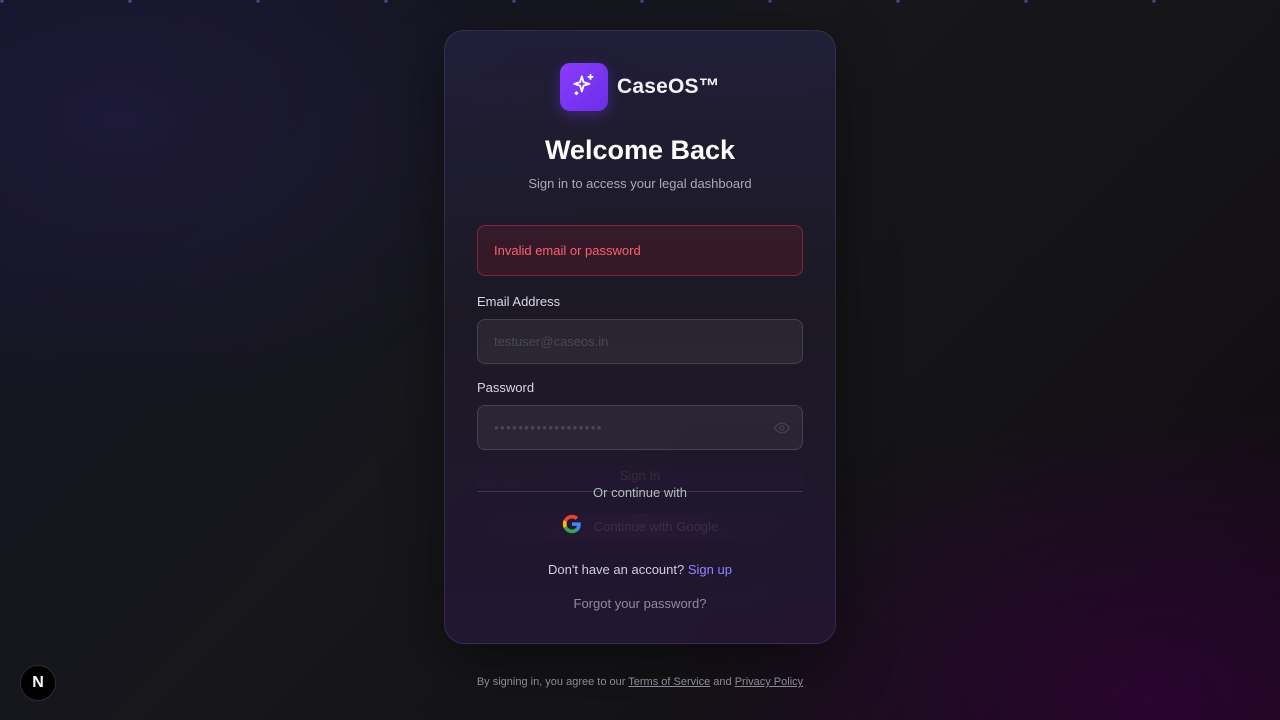  What do you see at coordinates (640, 603) in the screenshot?
I see `forgot-password-link: Forgot your password?` at bounding box center [640, 603].